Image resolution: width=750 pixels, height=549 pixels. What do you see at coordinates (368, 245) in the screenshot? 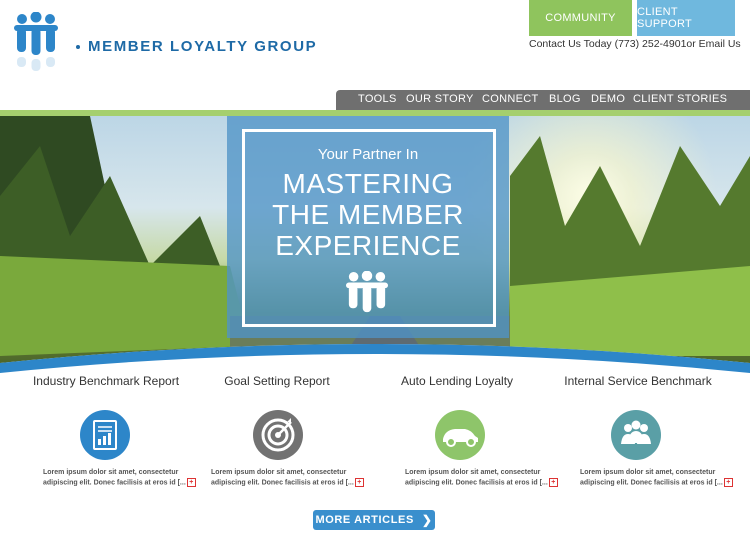
I see `hero-title-line-3: EXPERIENCE` at bounding box center [368, 245].